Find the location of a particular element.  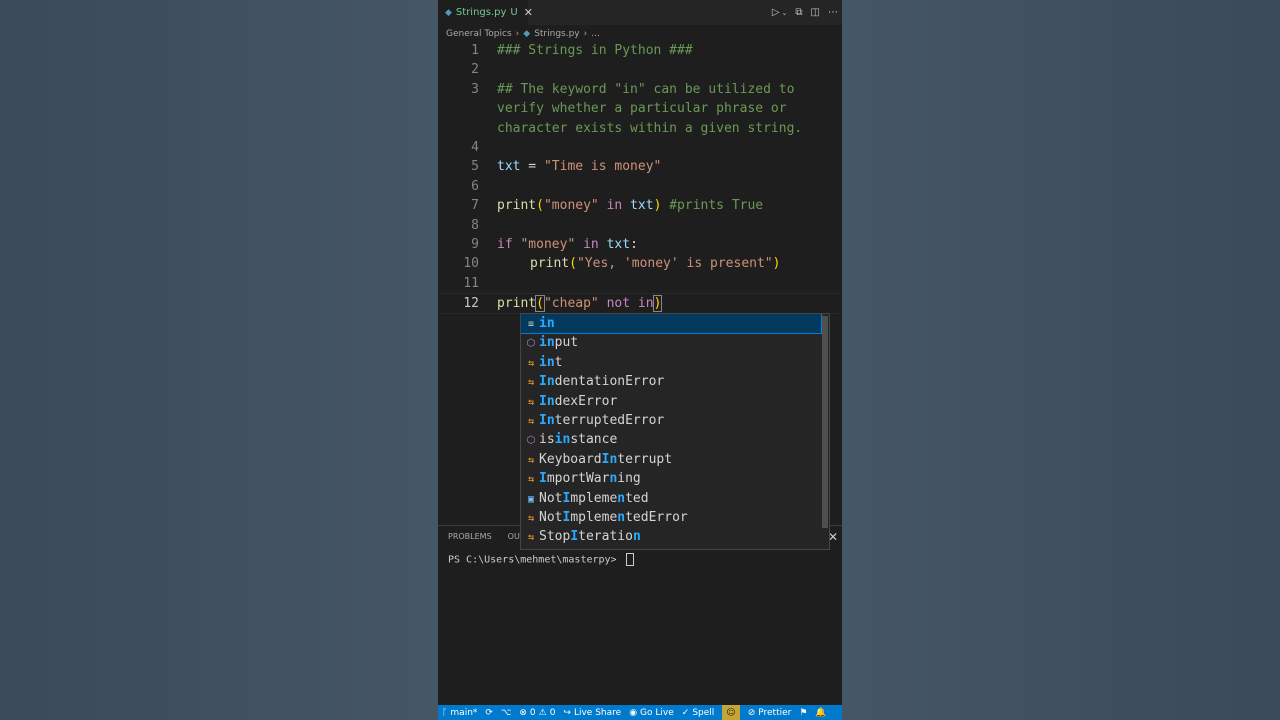

line-number: 5 is located at coordinates (475, 166).